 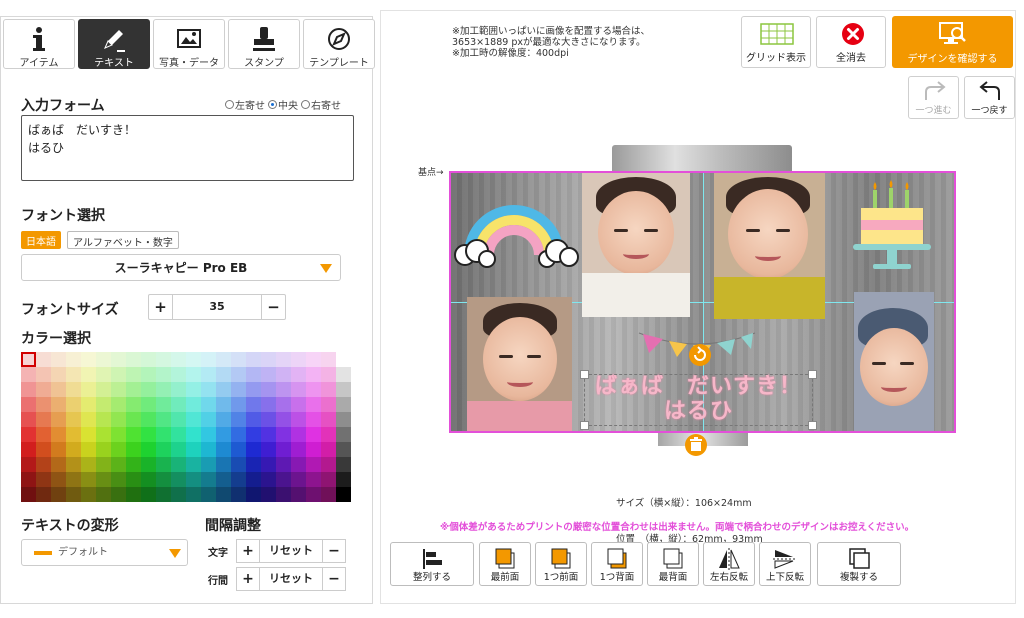 What do you see at coordinates (283, 104) in the screenshot?
I see `align-center-radio: 中央` at bounding box center [283, 104].